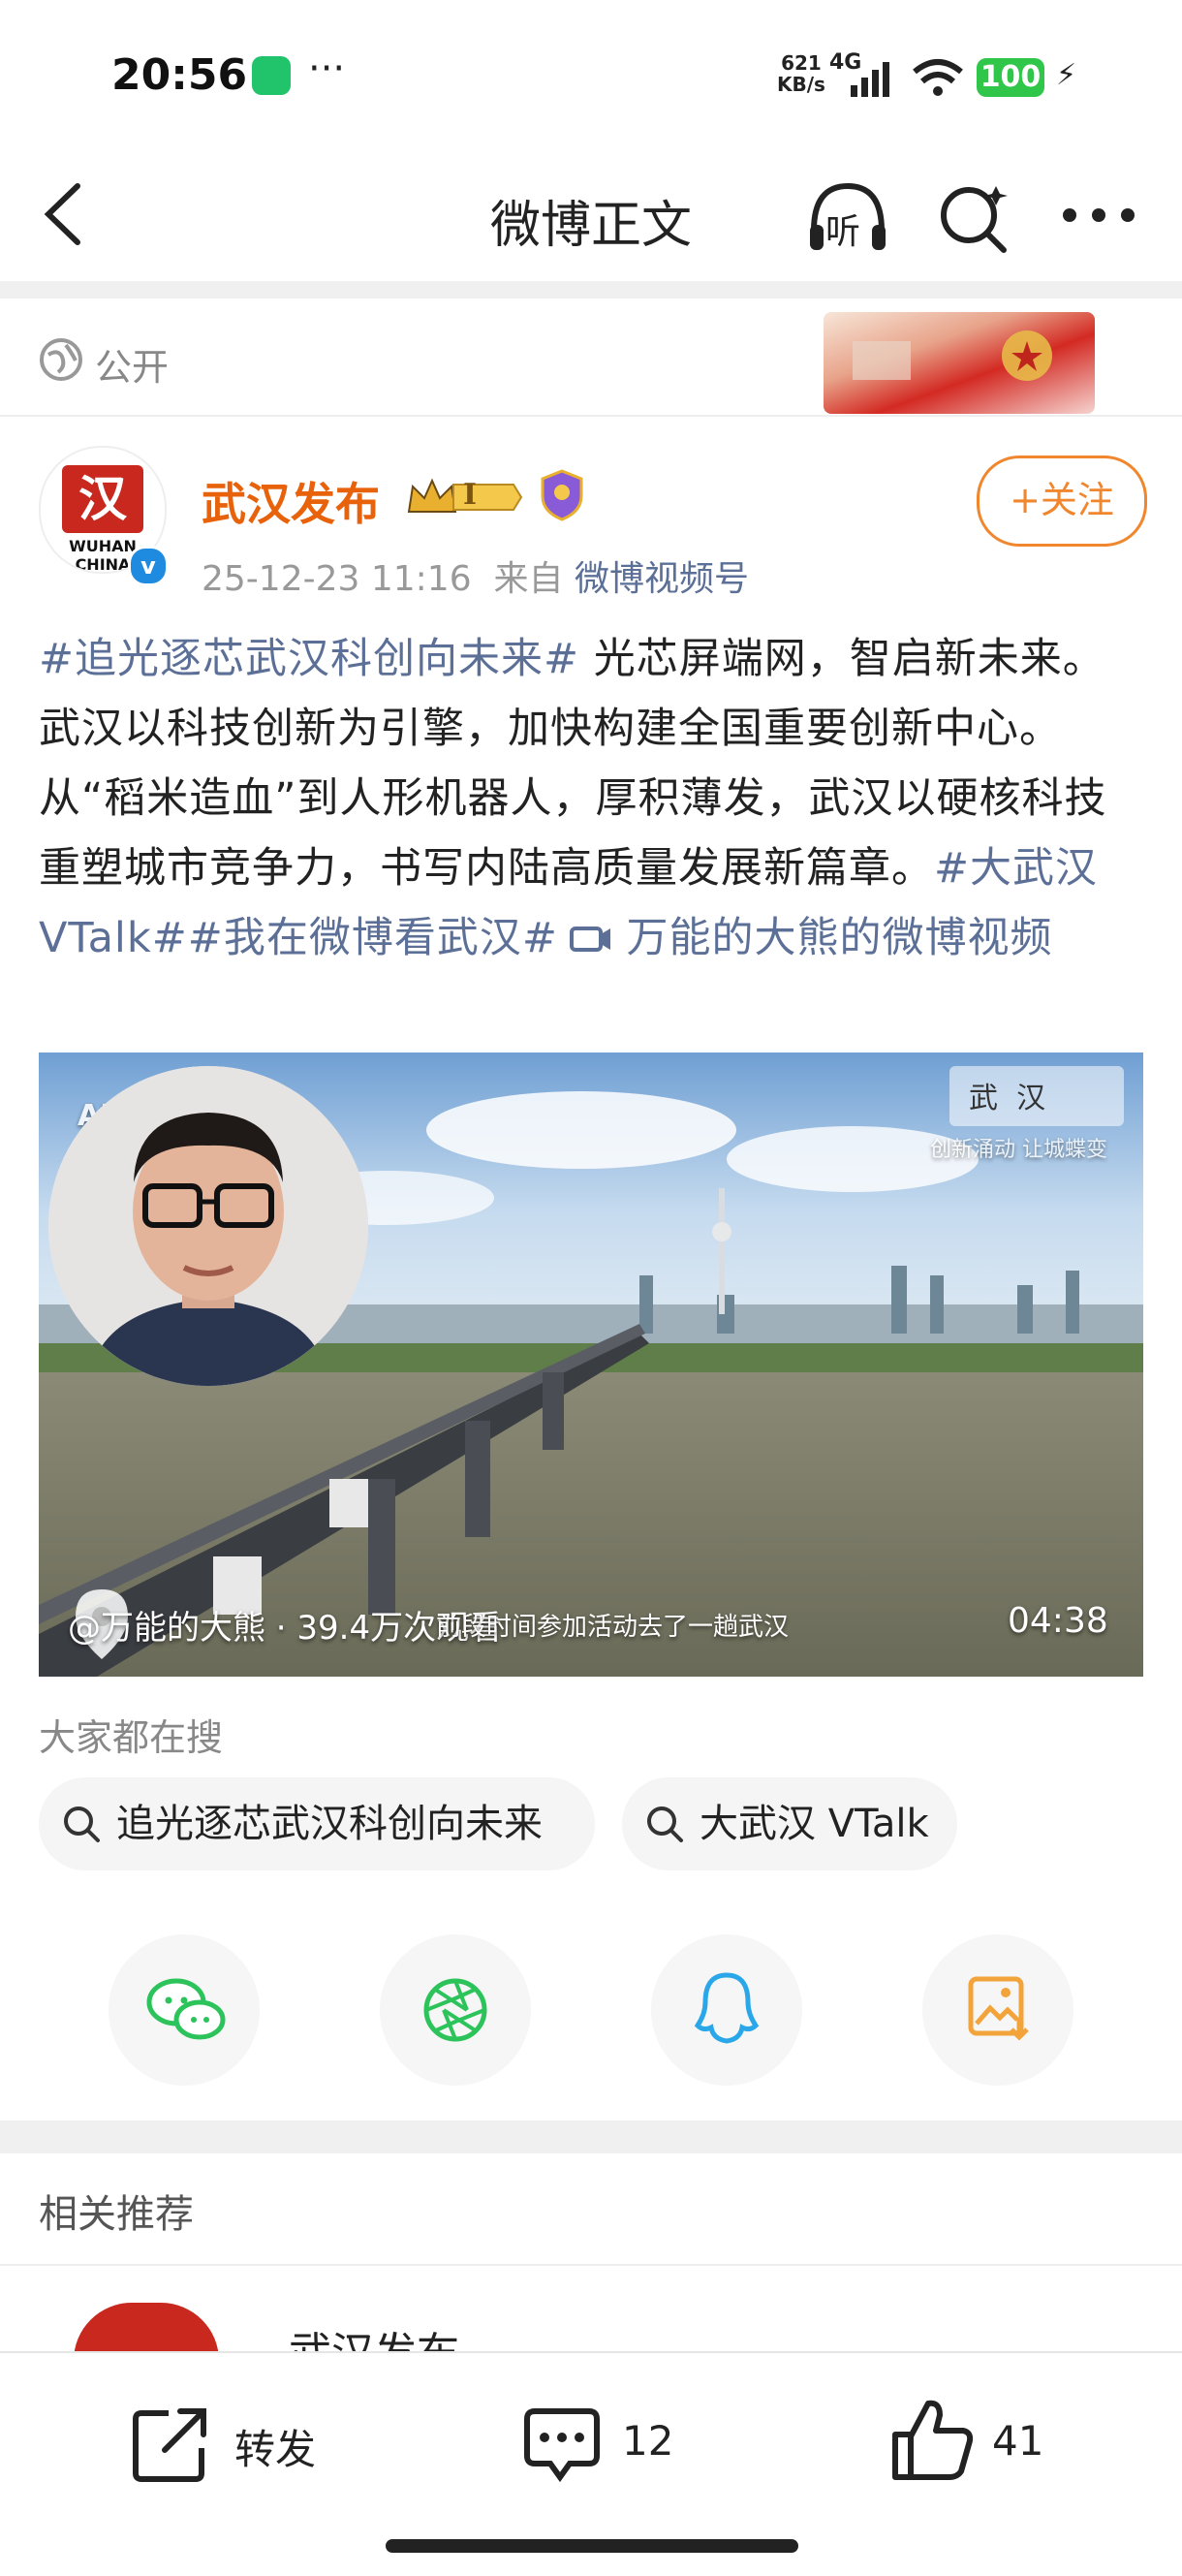 Image resolution: width=1182 pixels, height=2576 pixels. I want to click on app-notification-icon, so click(271, 75).